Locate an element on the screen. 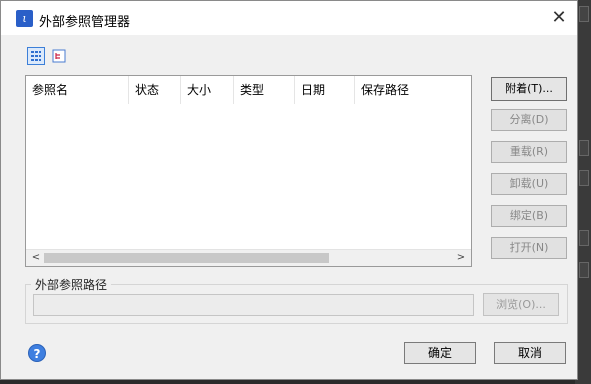  column-header-status: 状态 is located at coordinates (155, 90).